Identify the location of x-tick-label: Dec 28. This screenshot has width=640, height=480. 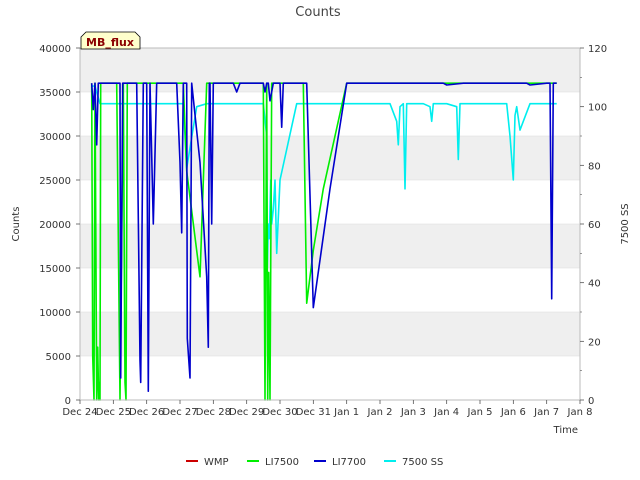
(213, 412).